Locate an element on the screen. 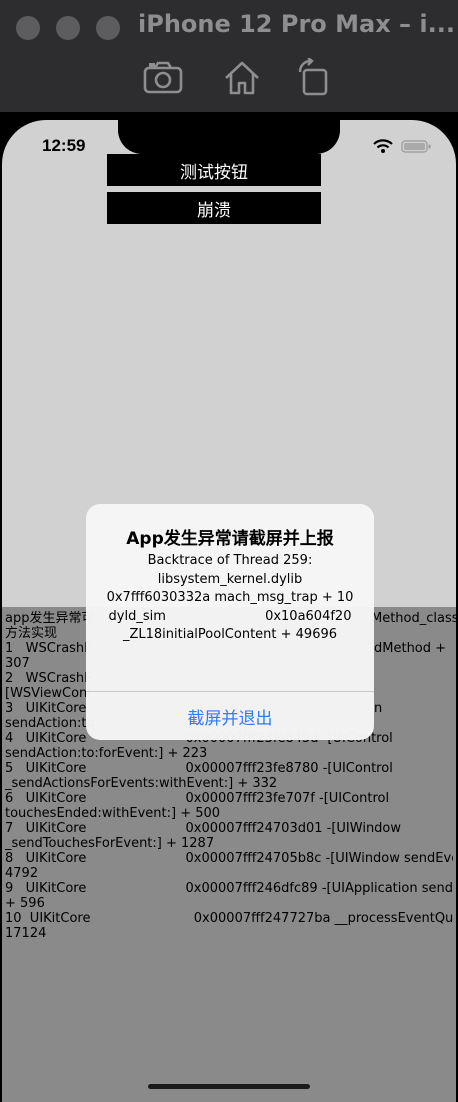 This screenshot has height=1102, width=458. screenshot-icon is located at coordinates (162, 78).